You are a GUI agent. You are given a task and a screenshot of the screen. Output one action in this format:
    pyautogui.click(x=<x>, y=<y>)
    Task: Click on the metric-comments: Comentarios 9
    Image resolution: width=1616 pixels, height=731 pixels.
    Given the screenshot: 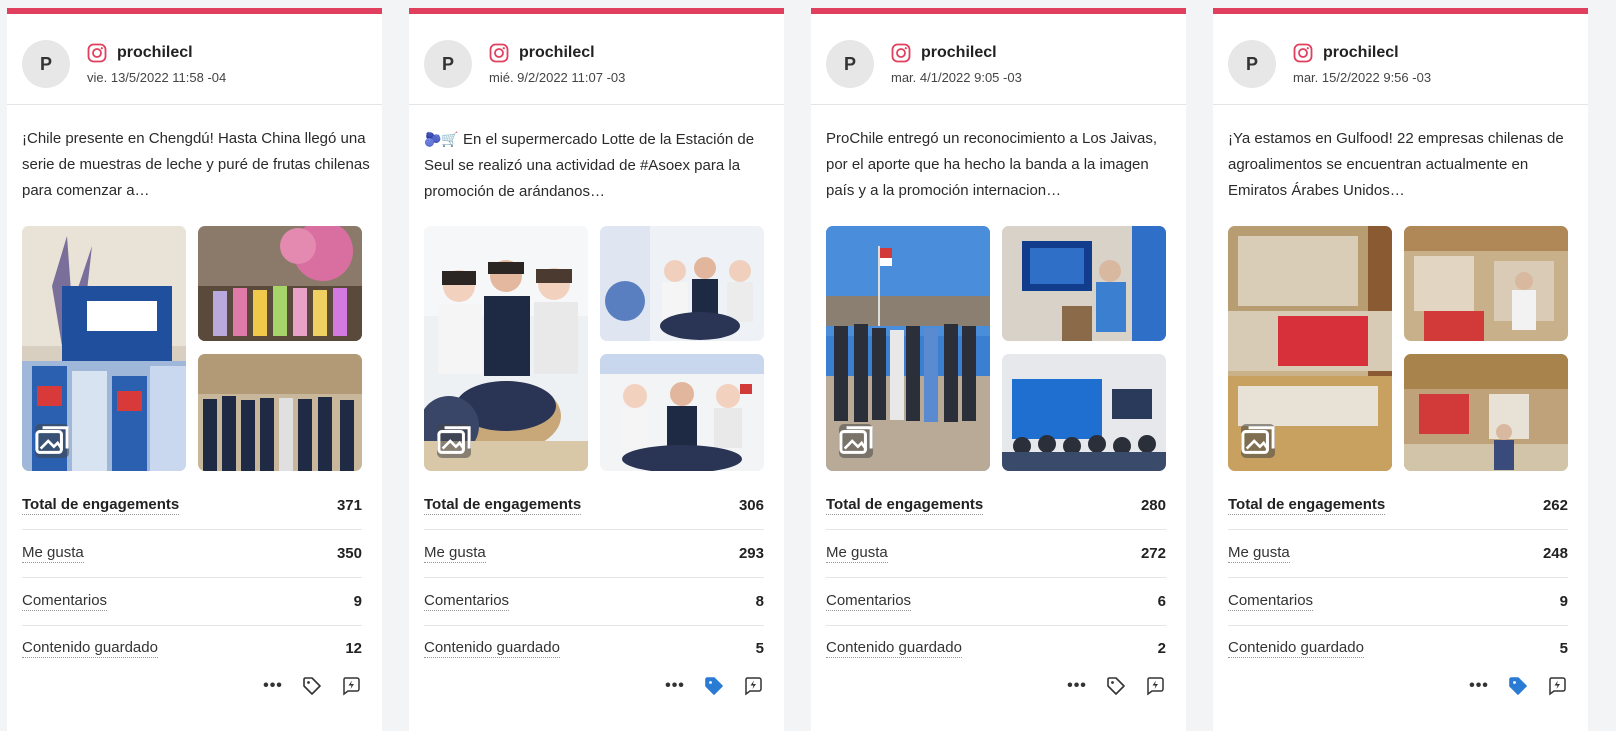 What is the action you would take?
    pyautogui.click(x=192, y=602)
    